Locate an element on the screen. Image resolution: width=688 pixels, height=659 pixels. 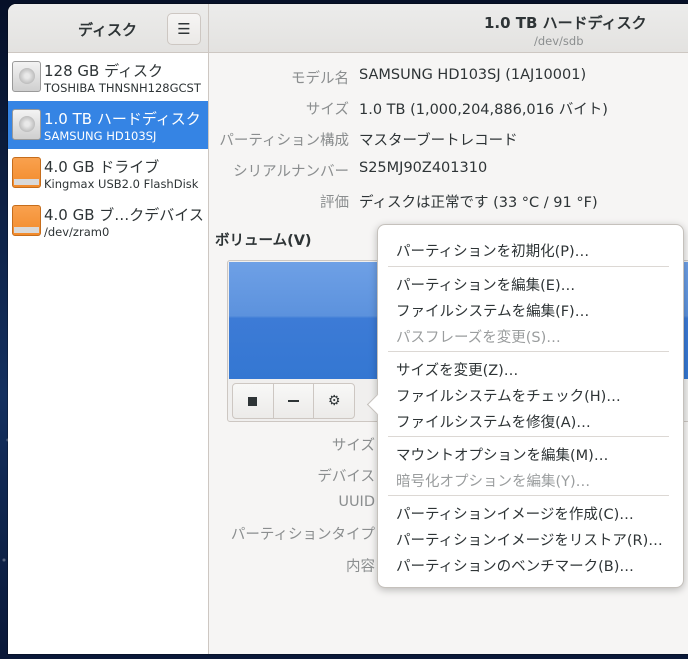
drive-item-selected: 1.0 TB ハードディスク SAMSUNG HD103SJ is located at coordinates (108, 125).